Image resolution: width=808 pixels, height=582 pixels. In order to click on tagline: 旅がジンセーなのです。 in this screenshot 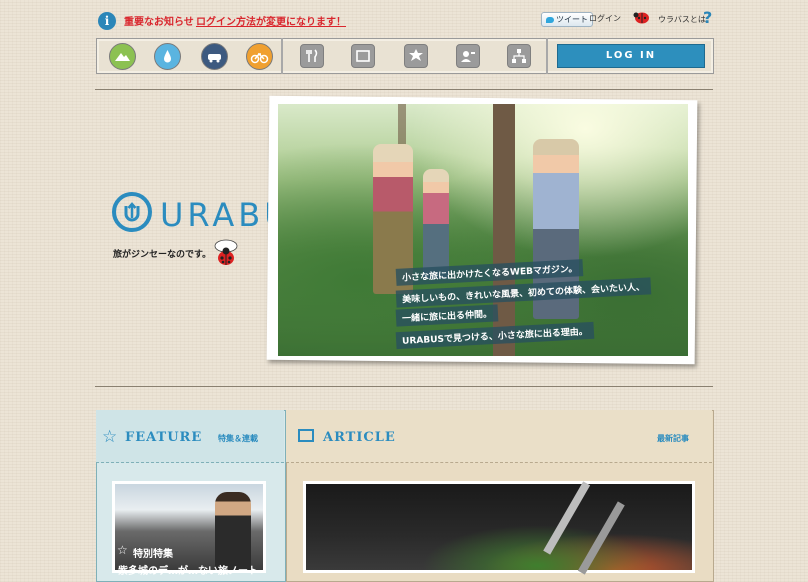, I will do `click(162, 255)`.